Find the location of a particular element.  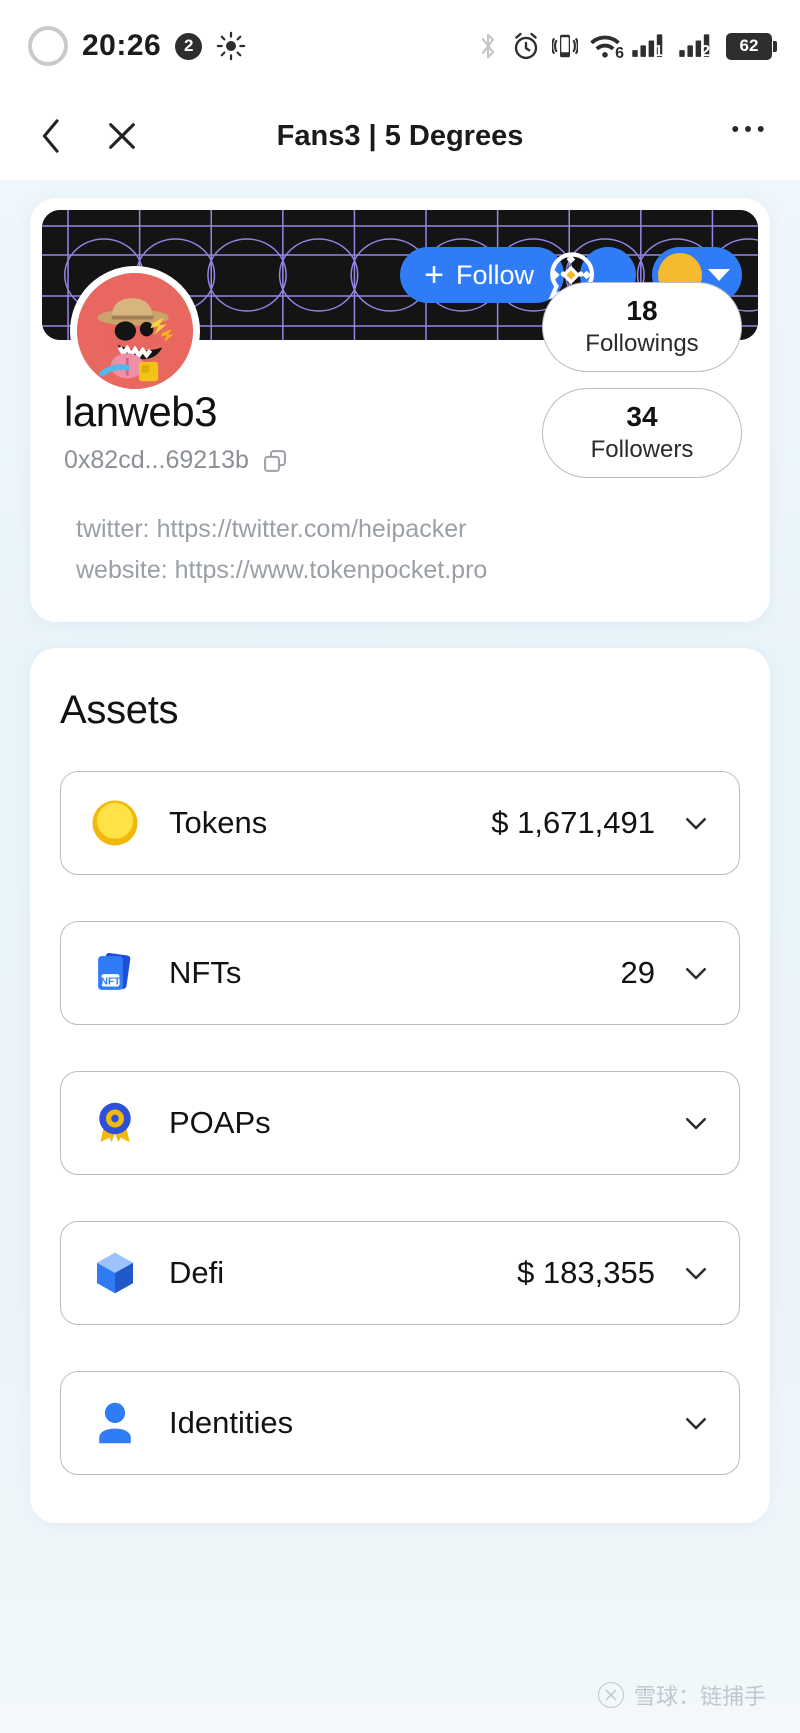

back-button is located at coordinates (52, 136).